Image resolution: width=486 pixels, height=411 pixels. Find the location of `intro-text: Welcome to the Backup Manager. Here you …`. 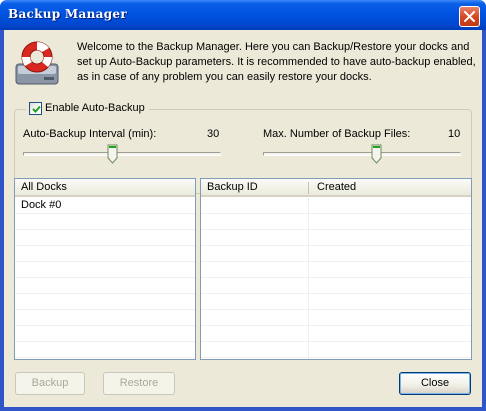

intro-text: Welcome to the Backup Manager. Here you … is located at coordinates (276, 62).